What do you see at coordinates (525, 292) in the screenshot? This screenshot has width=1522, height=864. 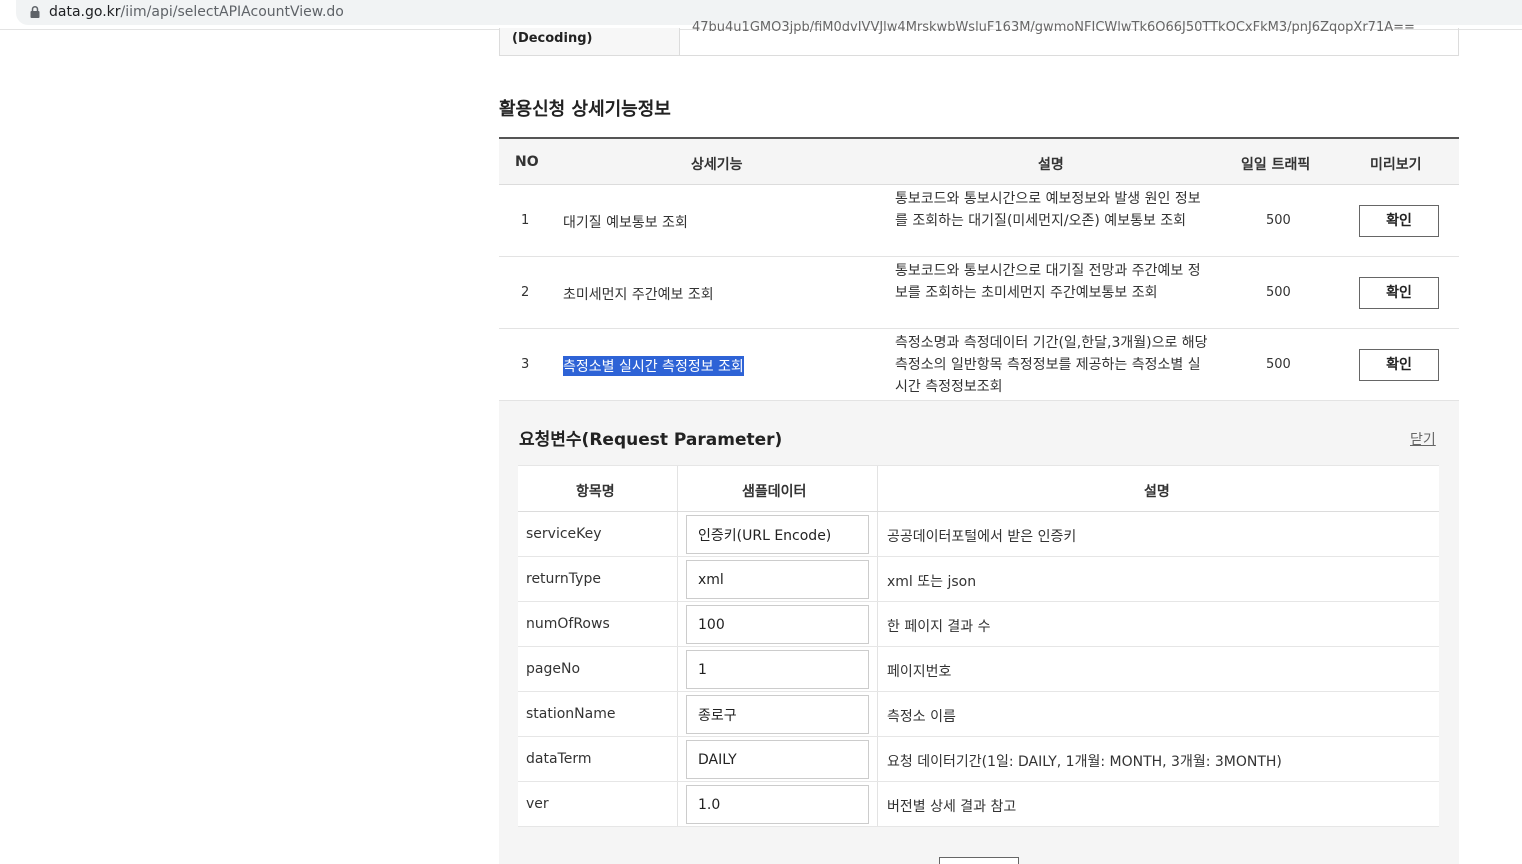 I see `feature-no: 2` at bounding box center [525, 292].